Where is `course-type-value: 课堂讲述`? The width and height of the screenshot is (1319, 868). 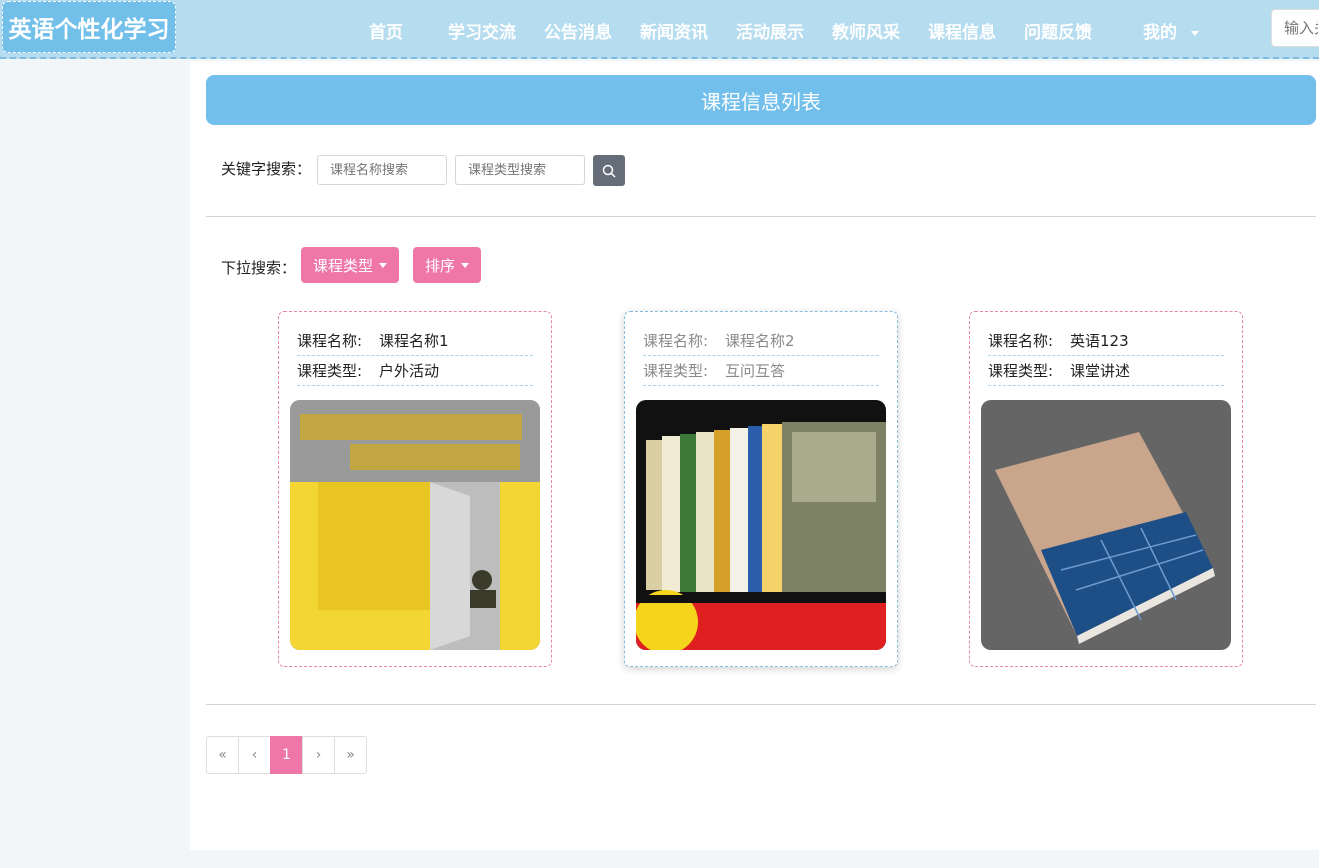 course-type-value: 课堂讲述 is located at coordinates (1100, 371).